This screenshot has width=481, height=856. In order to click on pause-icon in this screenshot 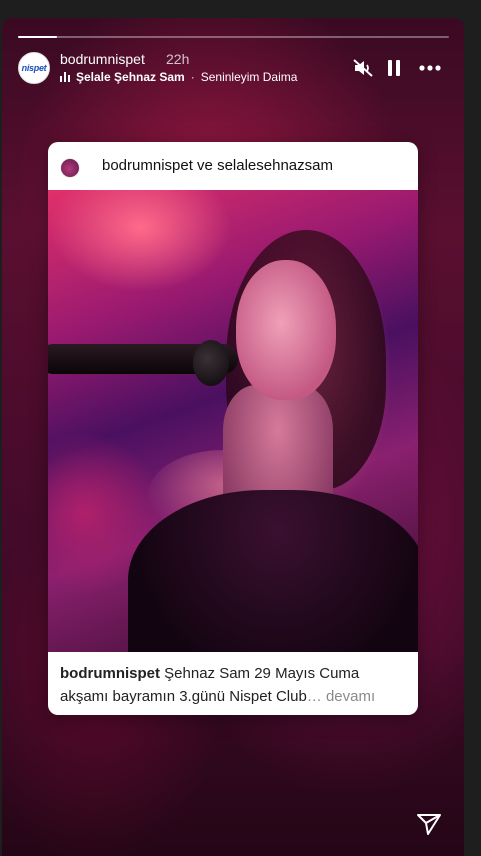, I will do `click(394, 68)`.